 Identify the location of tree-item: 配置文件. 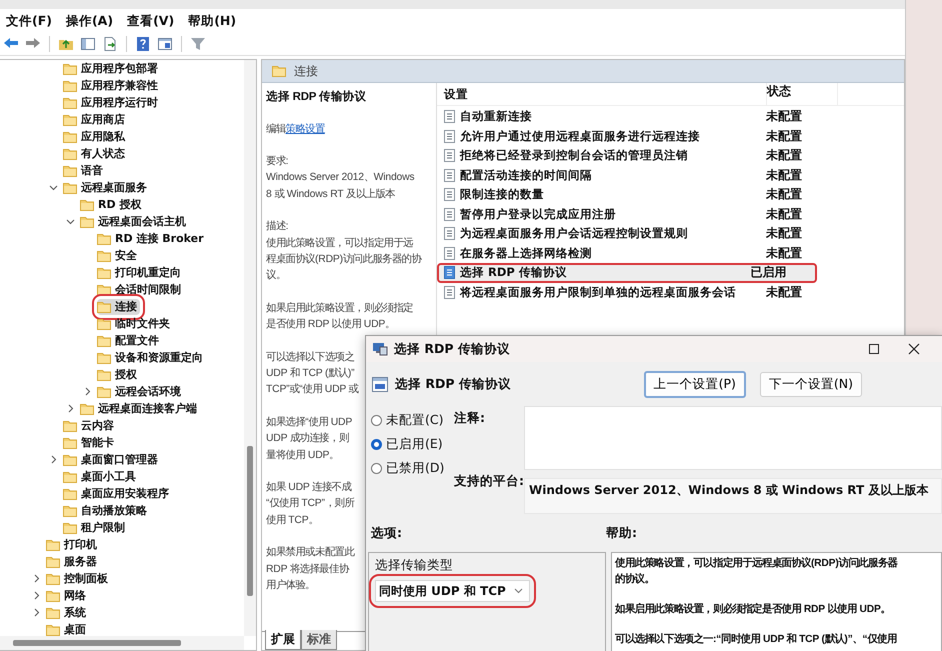
(129, 340).